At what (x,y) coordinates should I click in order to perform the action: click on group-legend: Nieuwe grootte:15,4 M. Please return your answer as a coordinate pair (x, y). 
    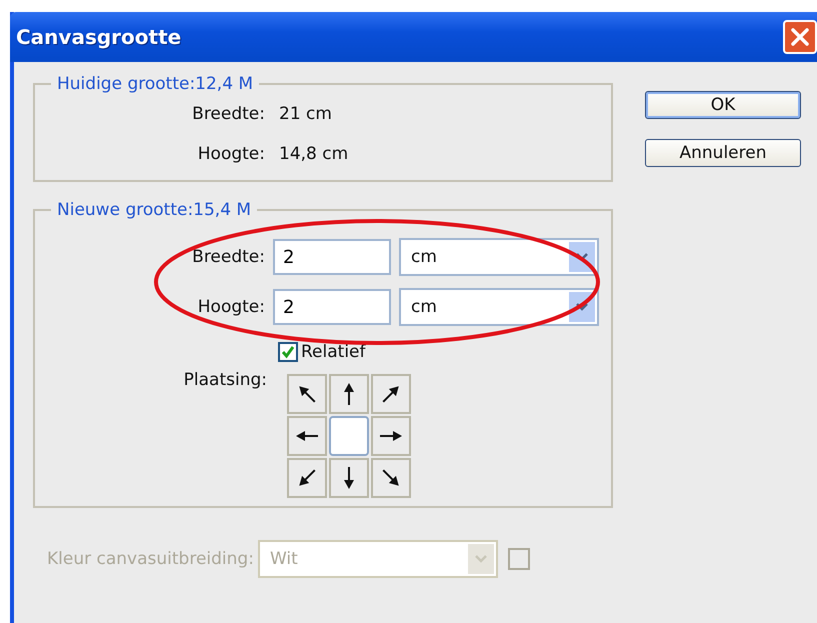
    Looking at the image, I should click on (154, 210).